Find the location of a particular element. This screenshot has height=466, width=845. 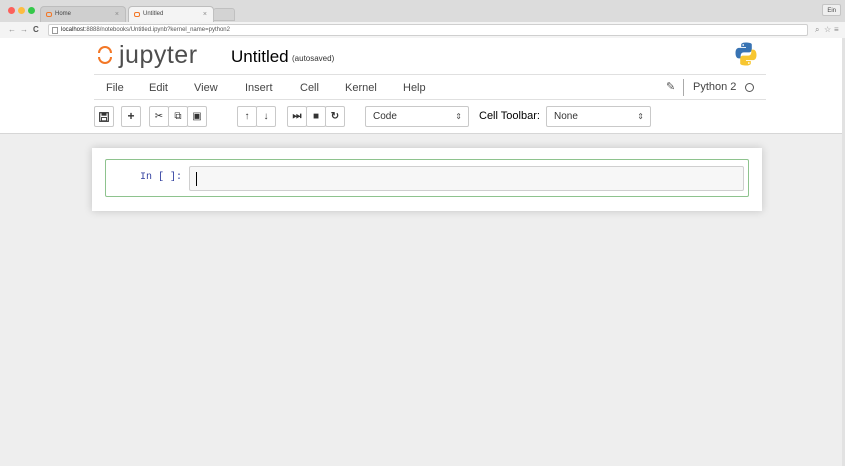

text-cursor is located at coordinates (196, 179).